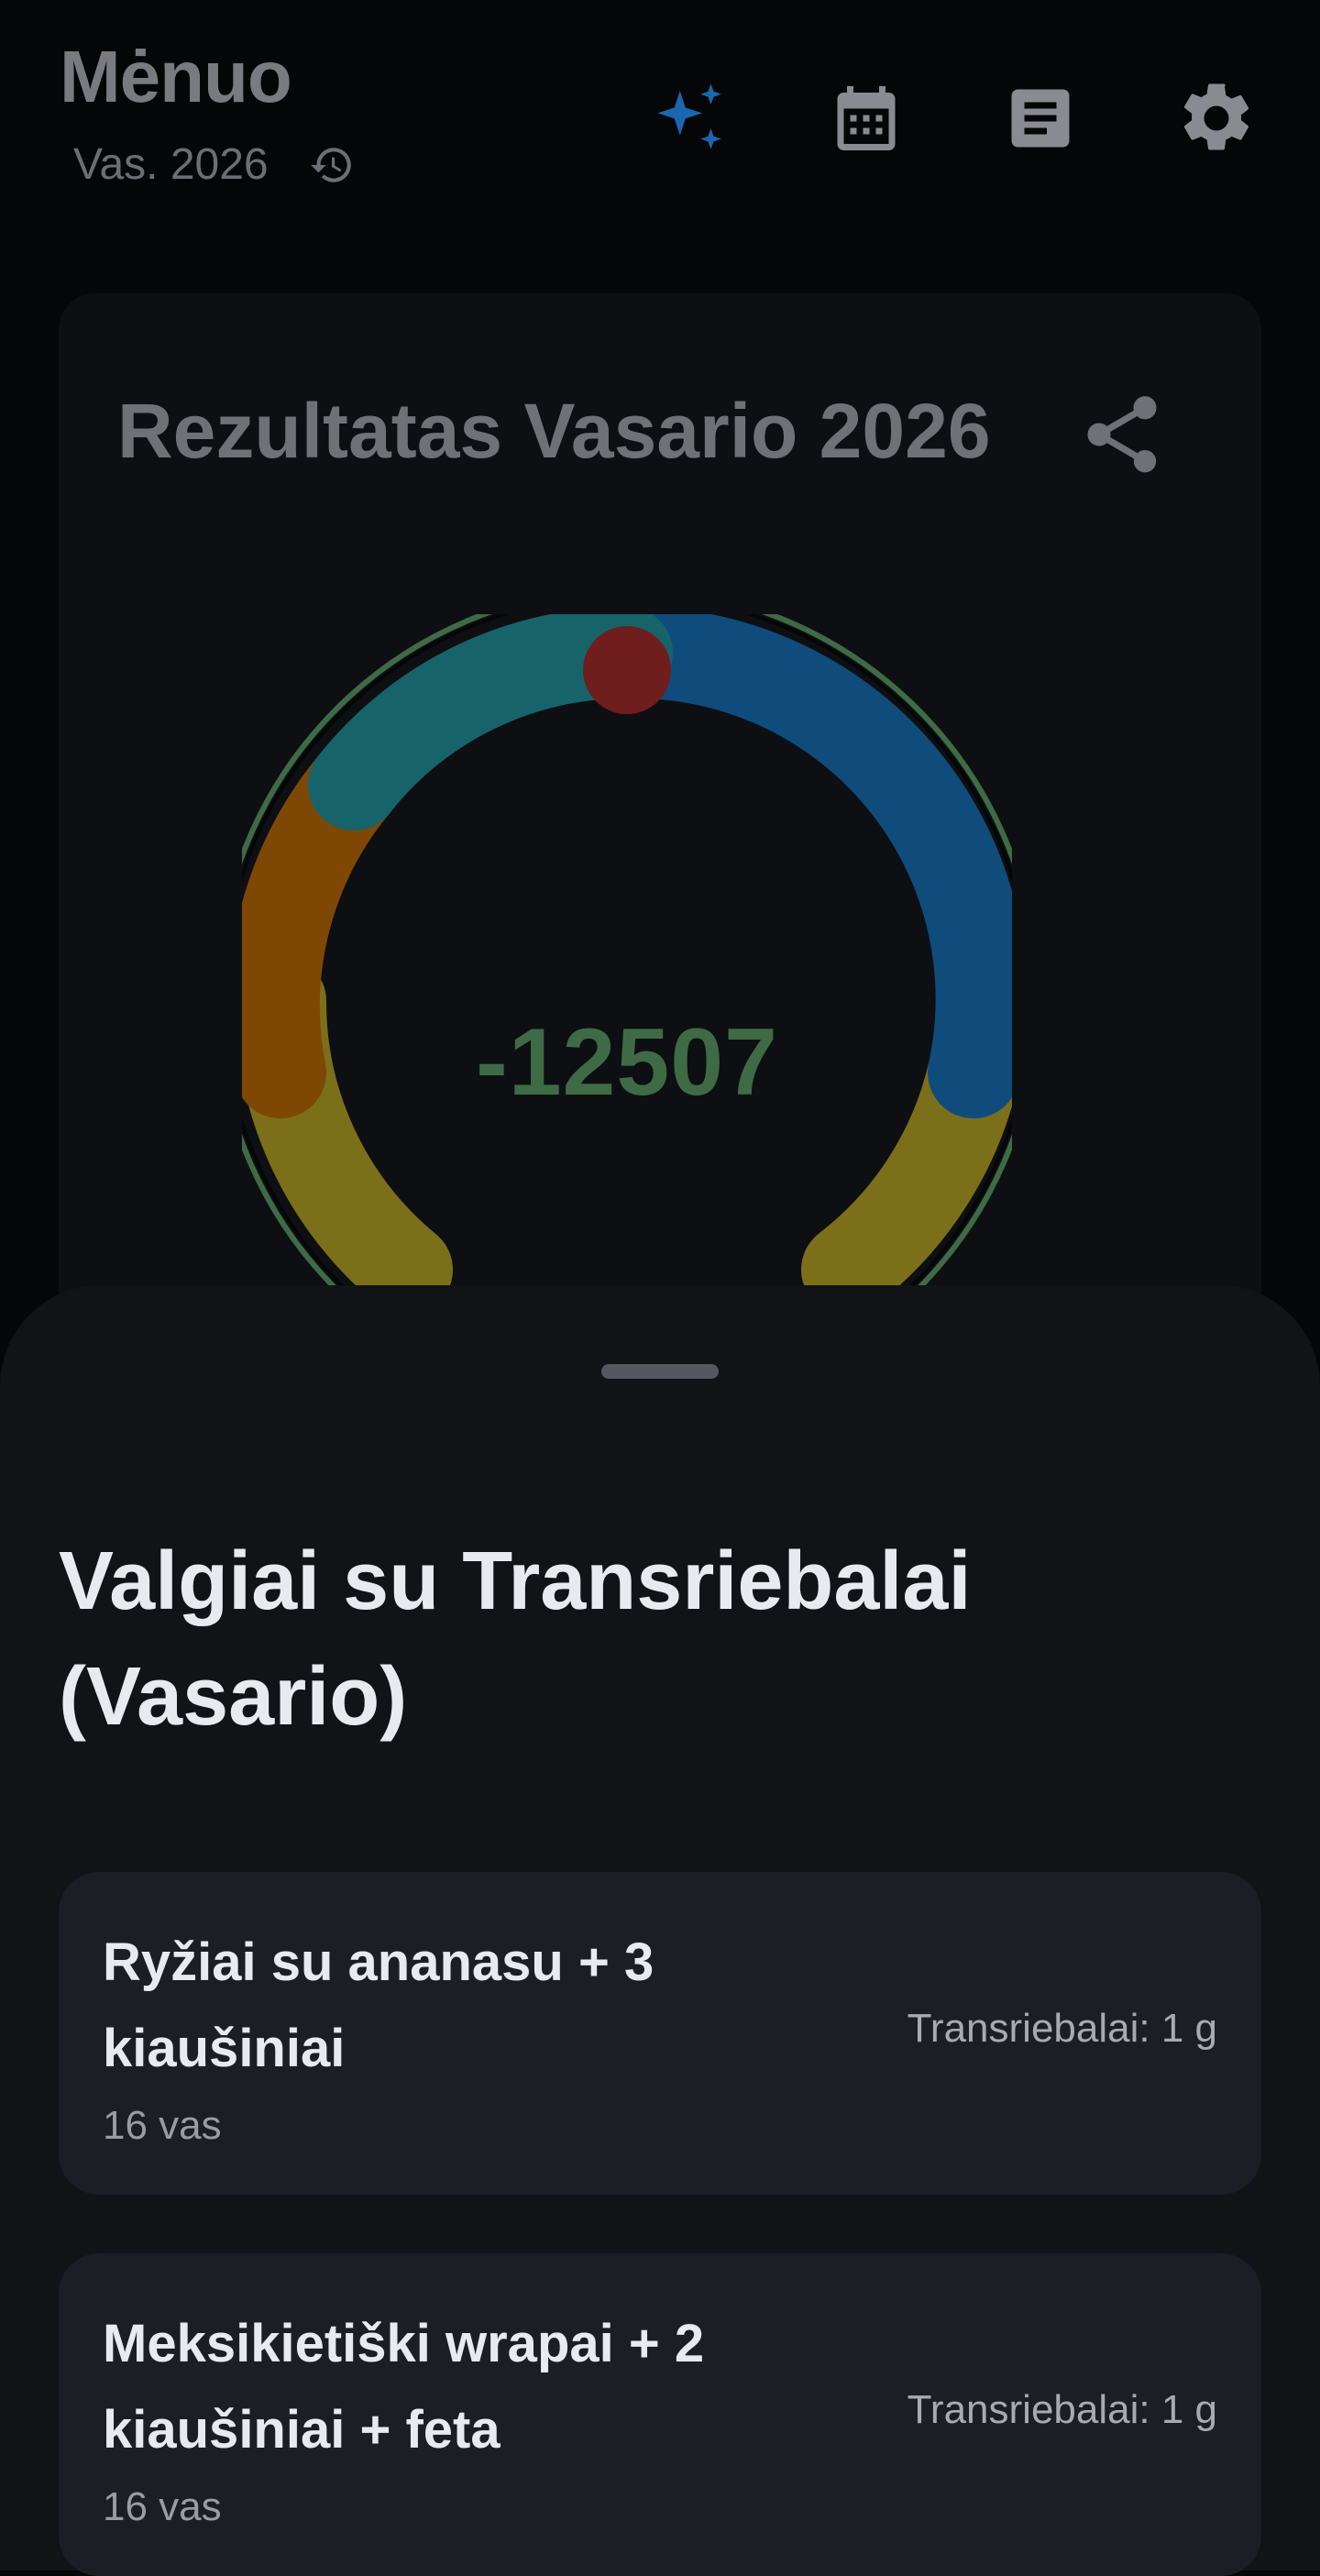 The image size is (1320, 2576). I want to click on page-title: Mėnuo, so click(176, 76).